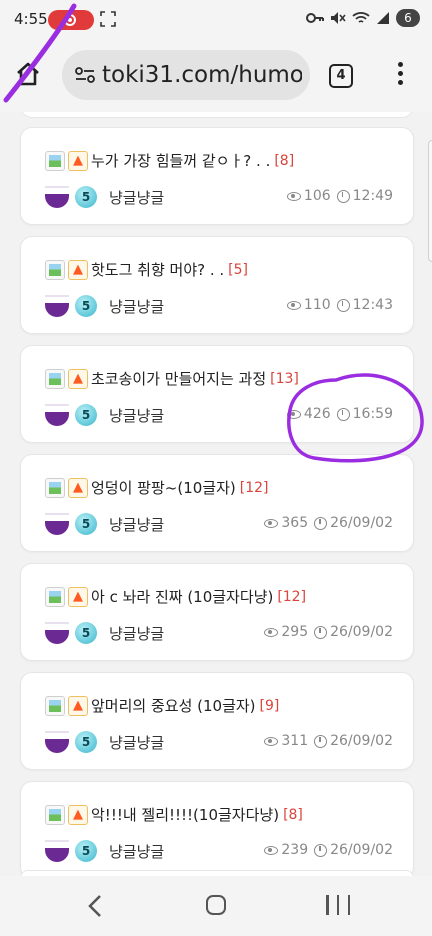  I want to click on wifi-icon, so click(361, 17).